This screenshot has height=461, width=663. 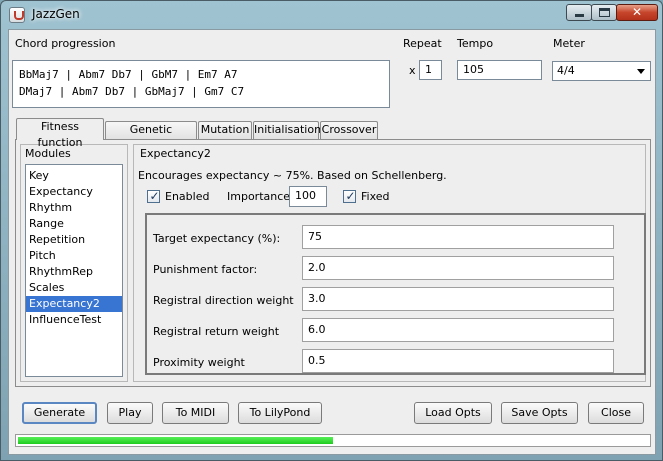 What do you see at coordinates (375, 196) in the screenshot?
I see `fixed-label: Fixed` at bounding box center [375, 196].